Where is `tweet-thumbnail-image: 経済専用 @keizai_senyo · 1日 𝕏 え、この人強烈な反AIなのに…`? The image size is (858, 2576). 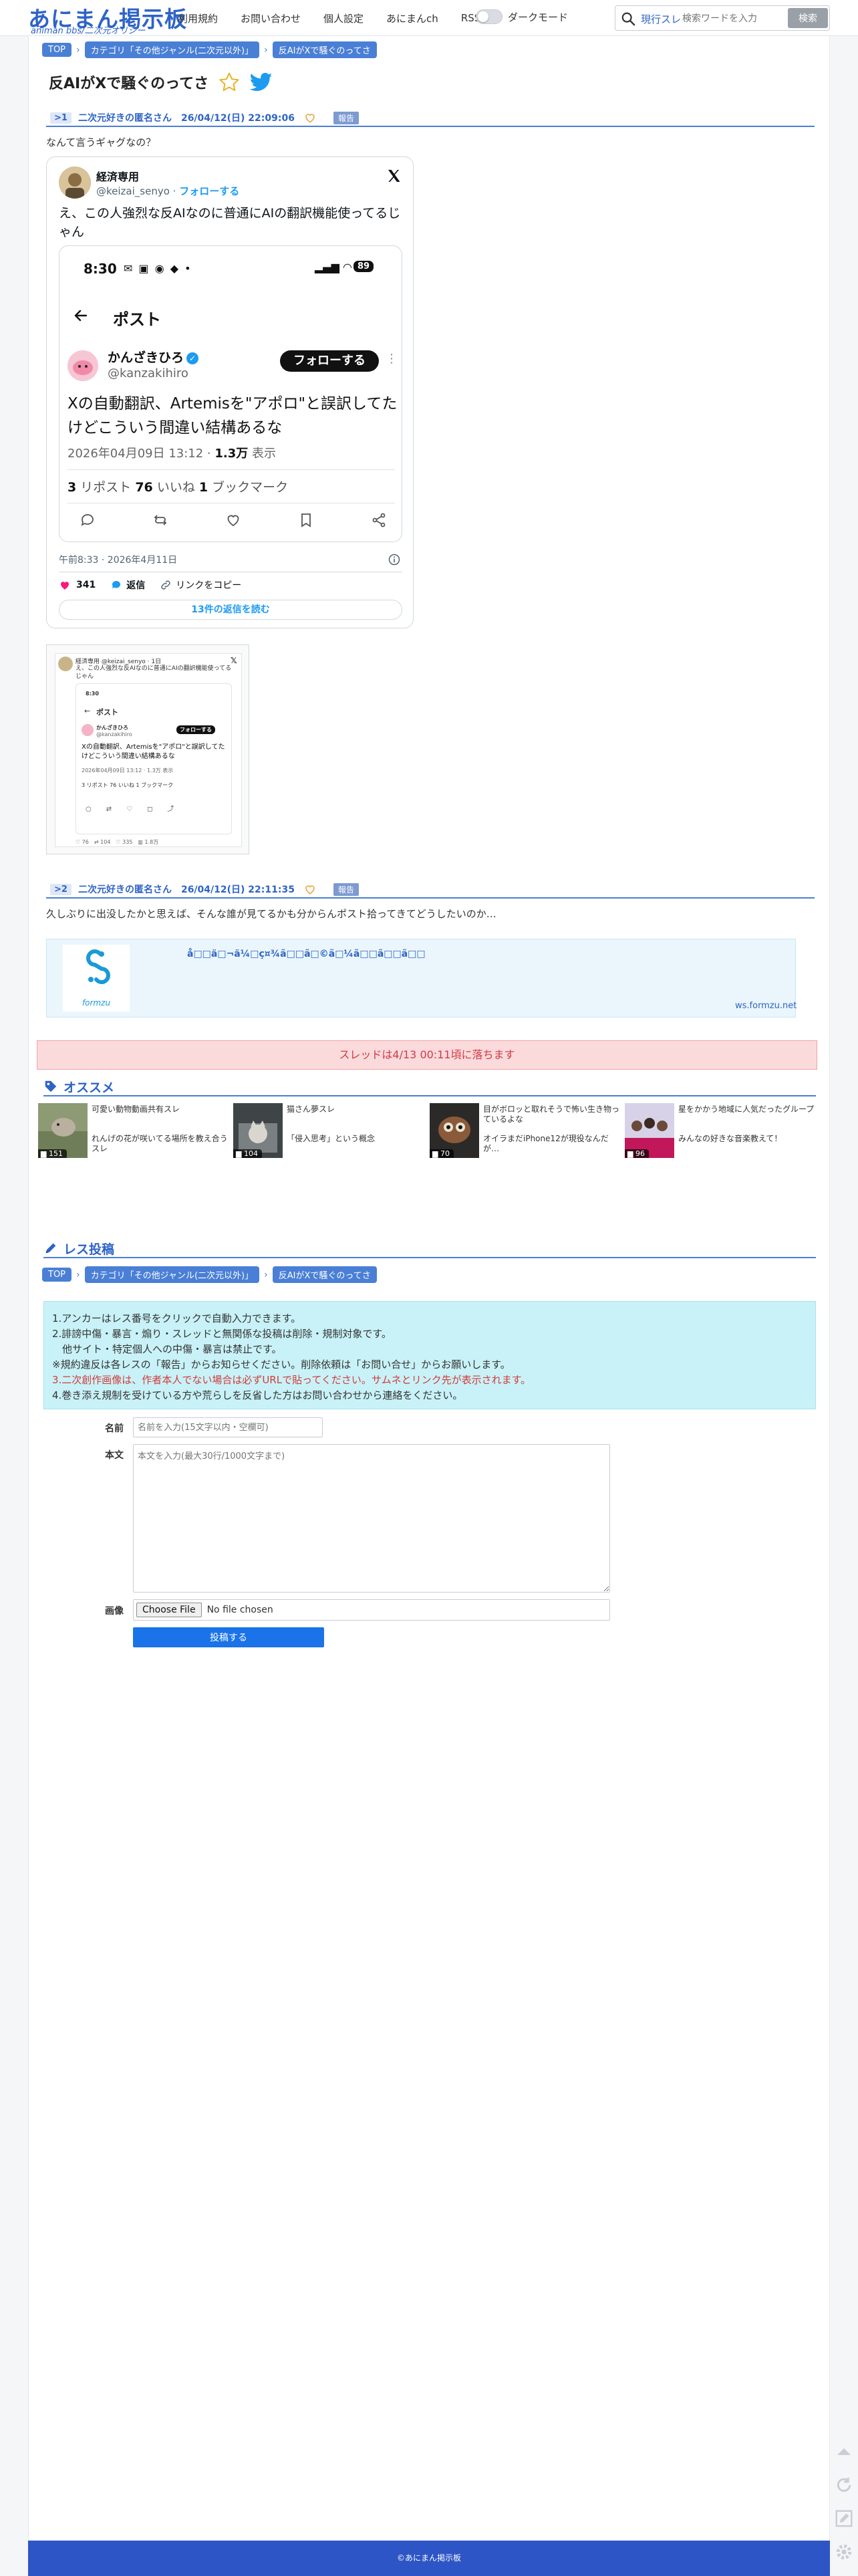 tweet-thumbnail-image: 経済専用 @keizai_senyo · 1日 𝕏 え、この人強烈な反AIなのに… is located at coordinates (147, 749).